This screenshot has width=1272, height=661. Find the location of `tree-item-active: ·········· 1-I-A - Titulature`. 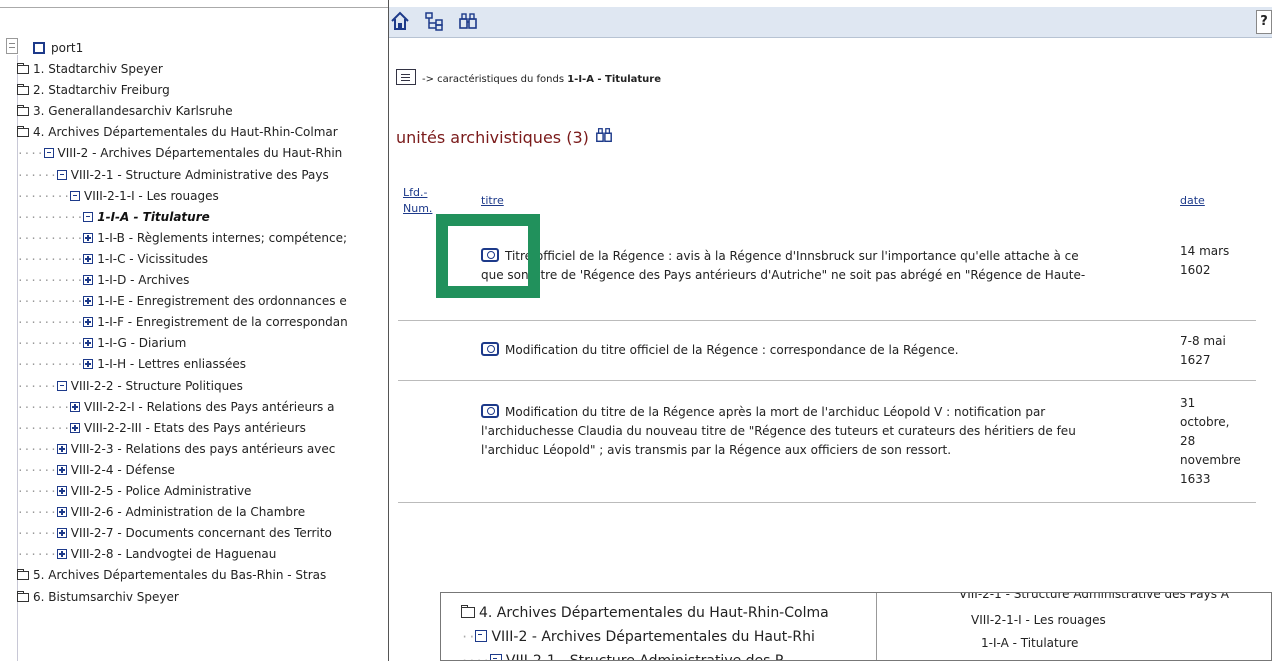

tree-item-active: ·········· 1-I-A - Titulature is located at coordinates (113, 217).